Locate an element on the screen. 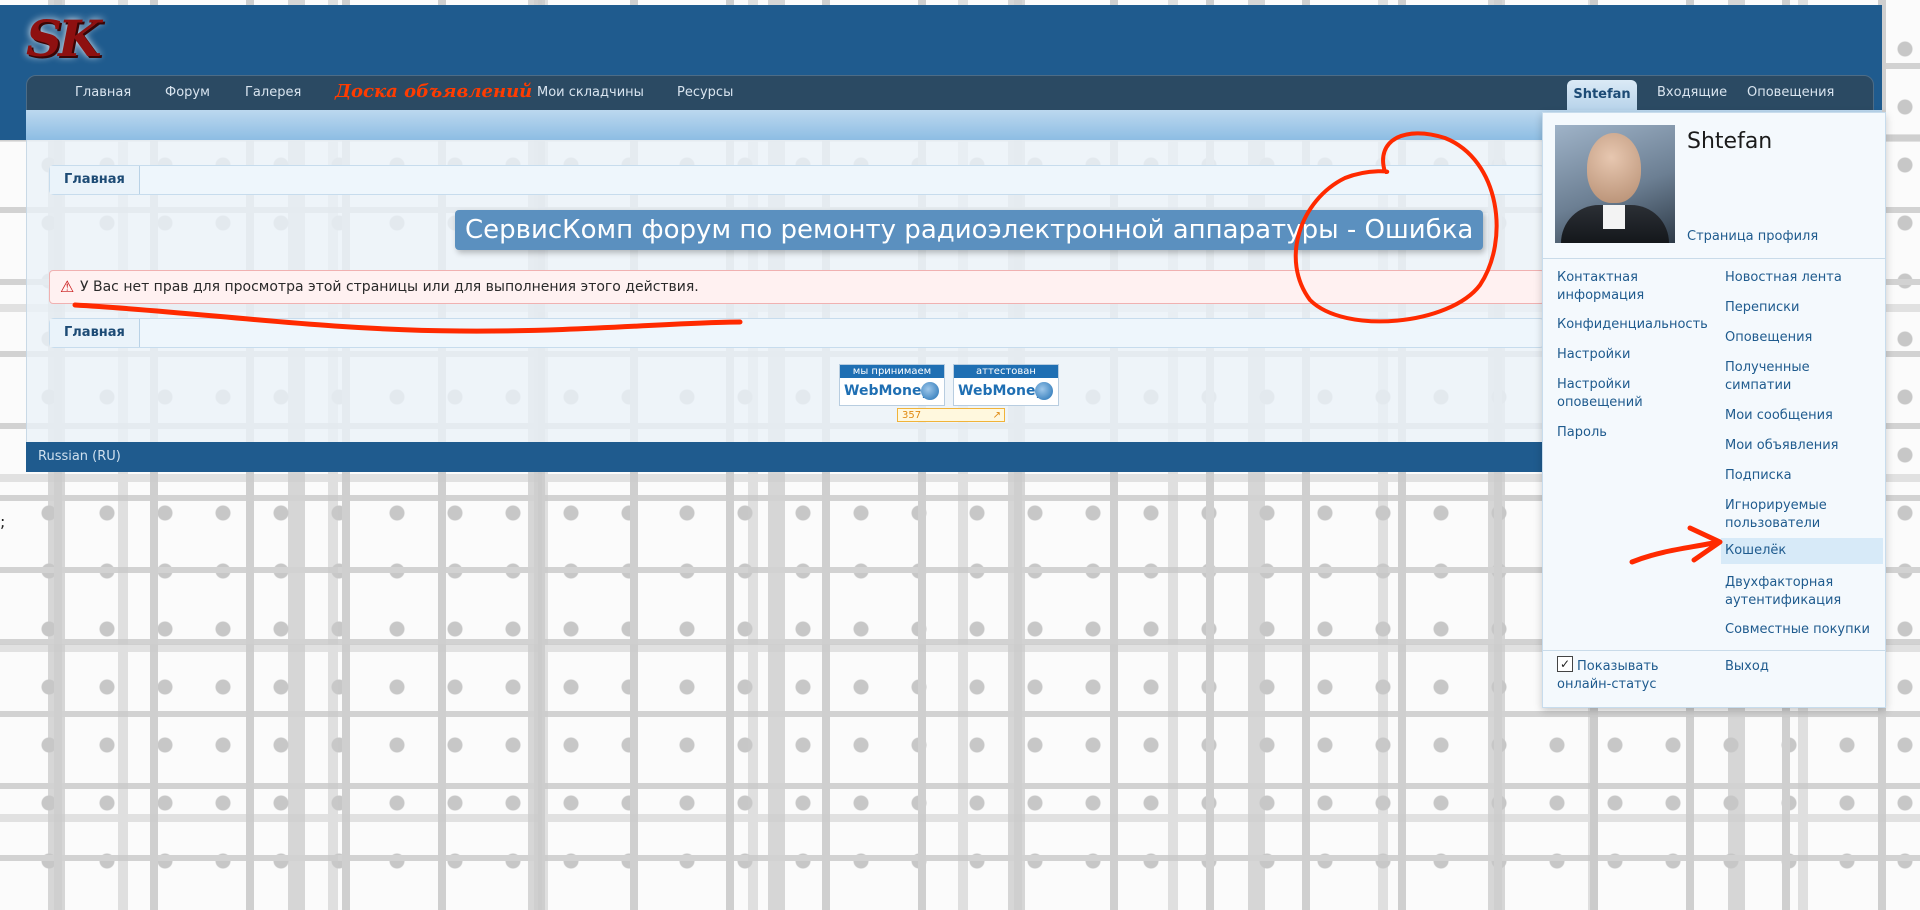 The width and height of the screenshot is (1920, 910). webmoney-accept-badge: мы принимаем WebMoney is located at coordinates (892, 385).